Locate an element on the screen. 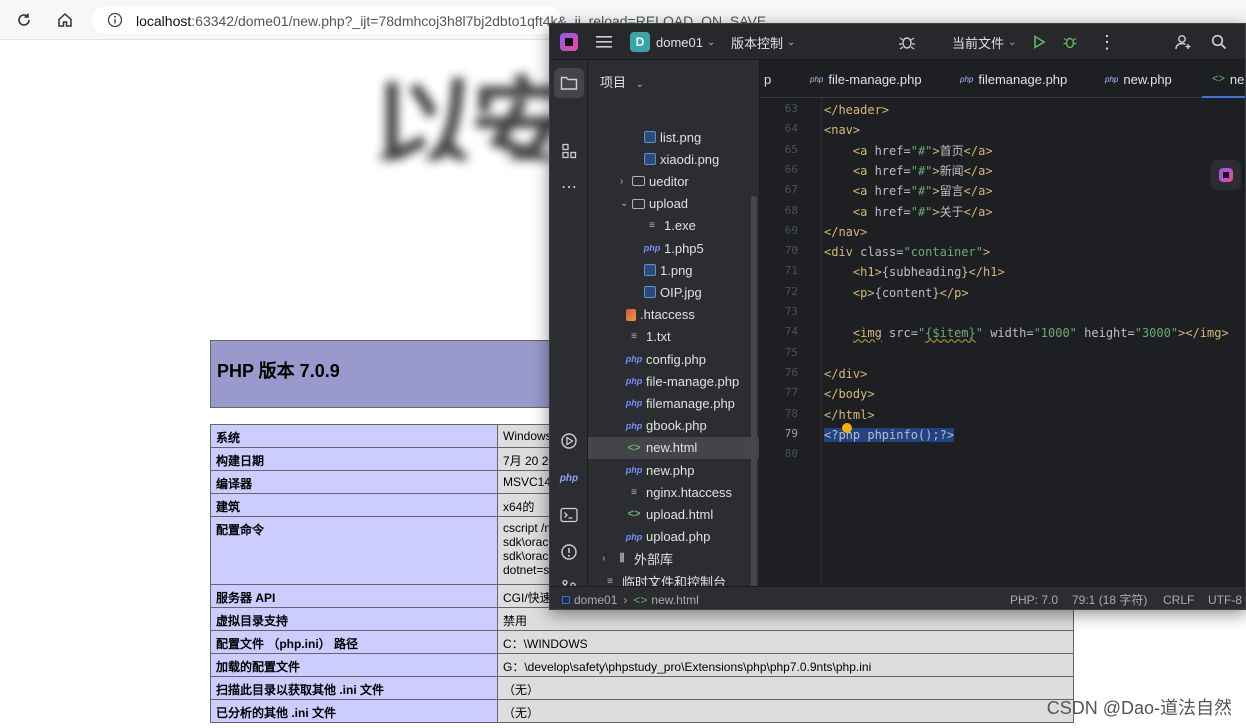  tree-item: › ueditor is located at coordinates (673, 181).